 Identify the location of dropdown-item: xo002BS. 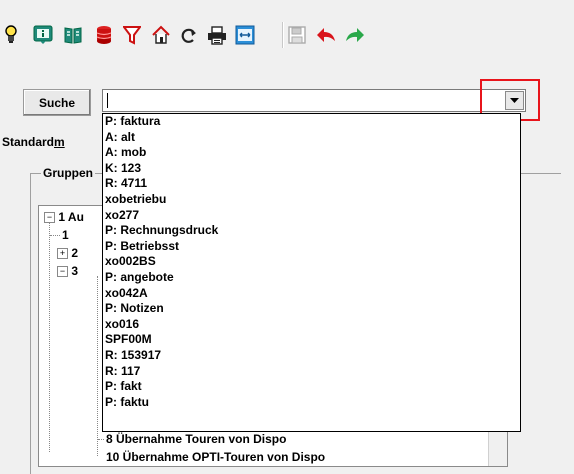
(311, 262).